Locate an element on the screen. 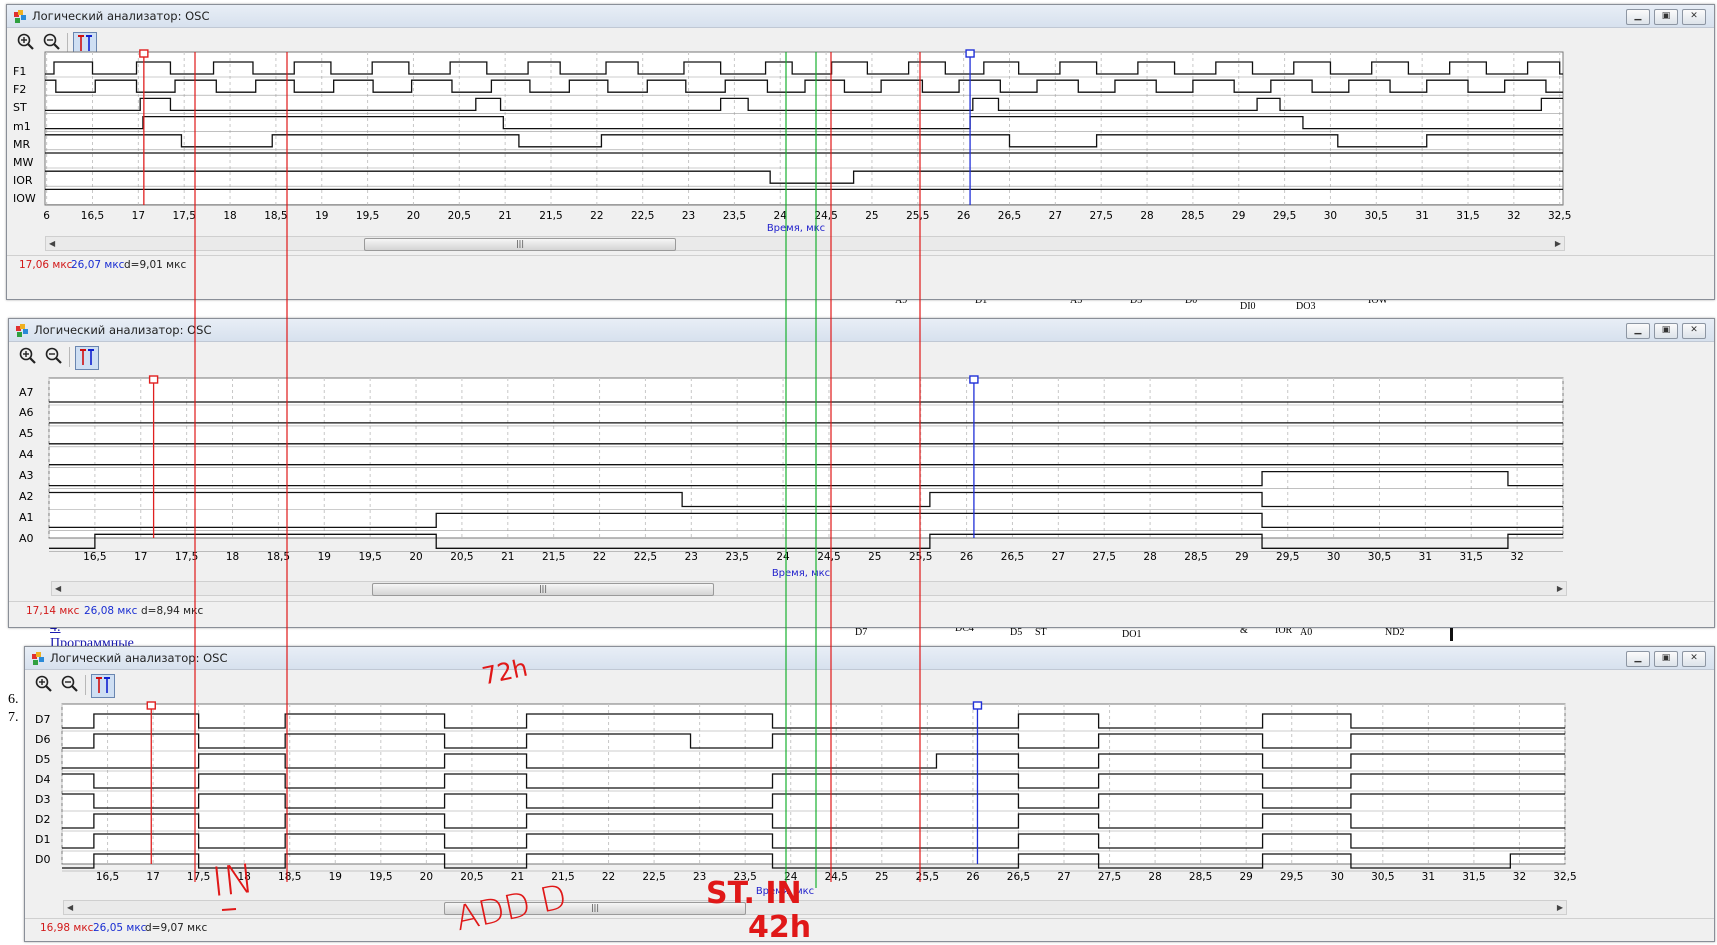 This screenshot has width=1717, height=945. annotation-st-in: ST. IN is located at coordinates (754, 893).